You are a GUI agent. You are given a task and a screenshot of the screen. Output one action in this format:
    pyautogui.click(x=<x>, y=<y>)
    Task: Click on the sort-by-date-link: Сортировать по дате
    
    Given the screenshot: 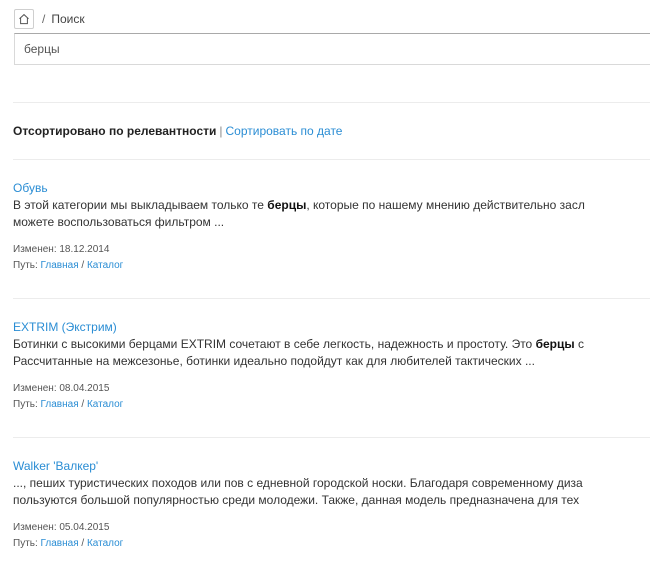 What is the action you would take?
    pyautogui.click(x=284, y=131)
    